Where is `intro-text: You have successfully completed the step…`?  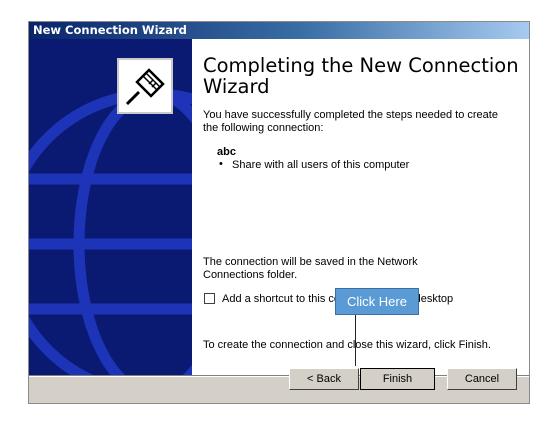
intro-text: You have successfully completed the step… is located at coordinates (350, 121).